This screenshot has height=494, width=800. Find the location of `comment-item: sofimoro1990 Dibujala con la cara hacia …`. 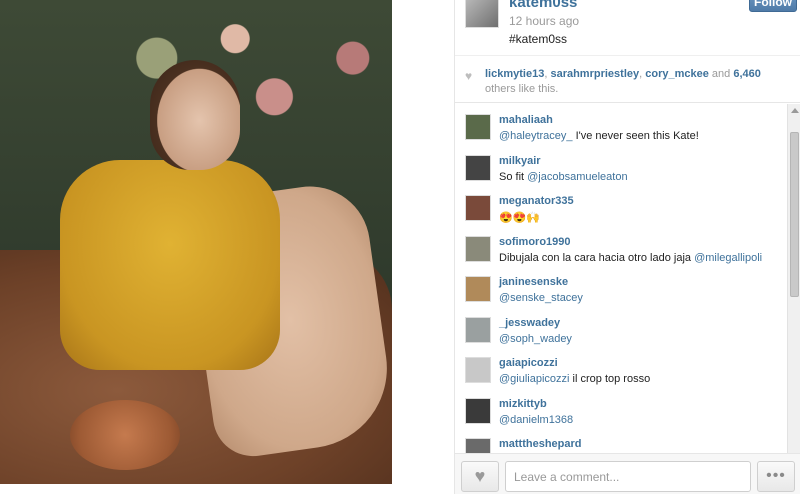

comment-item: sofimoro1990 Dibujala con la cara hacia … is located at coordinates (621, 246).